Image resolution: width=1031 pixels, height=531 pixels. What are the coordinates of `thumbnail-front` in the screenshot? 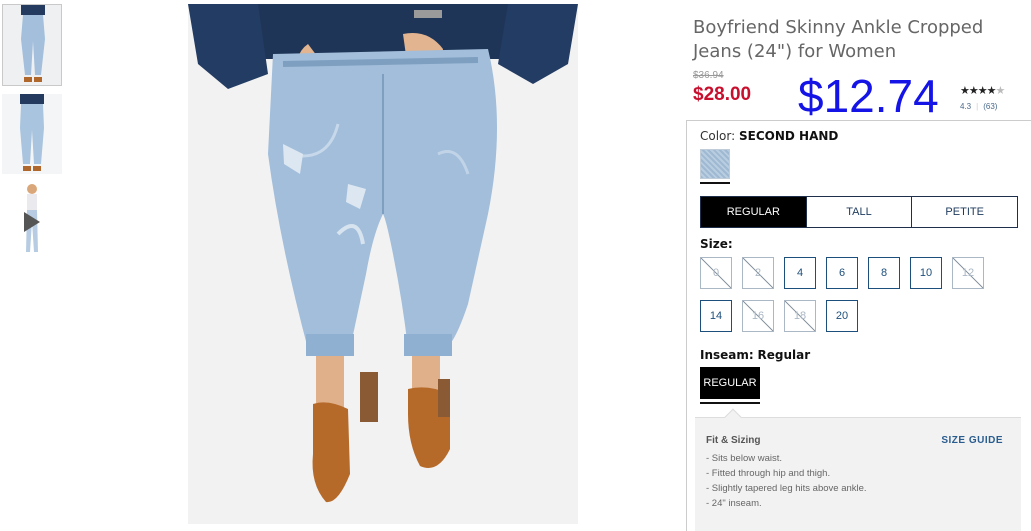 It's located at (32, 45).